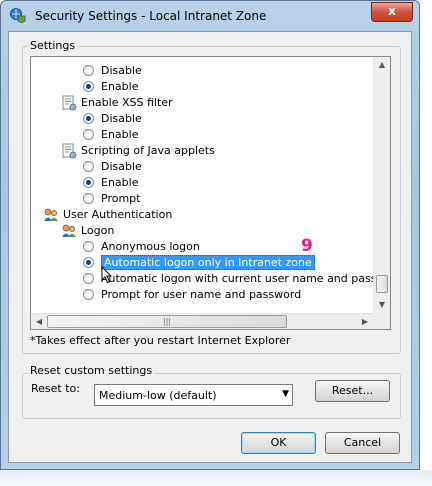 Image resolution: width=432 pixels, height=486 pixels. What do you see at coordinates (158, 395) in the screenshot?
I see `reset-level-value: Medium-low (default)` at bounding box center [158, 395].